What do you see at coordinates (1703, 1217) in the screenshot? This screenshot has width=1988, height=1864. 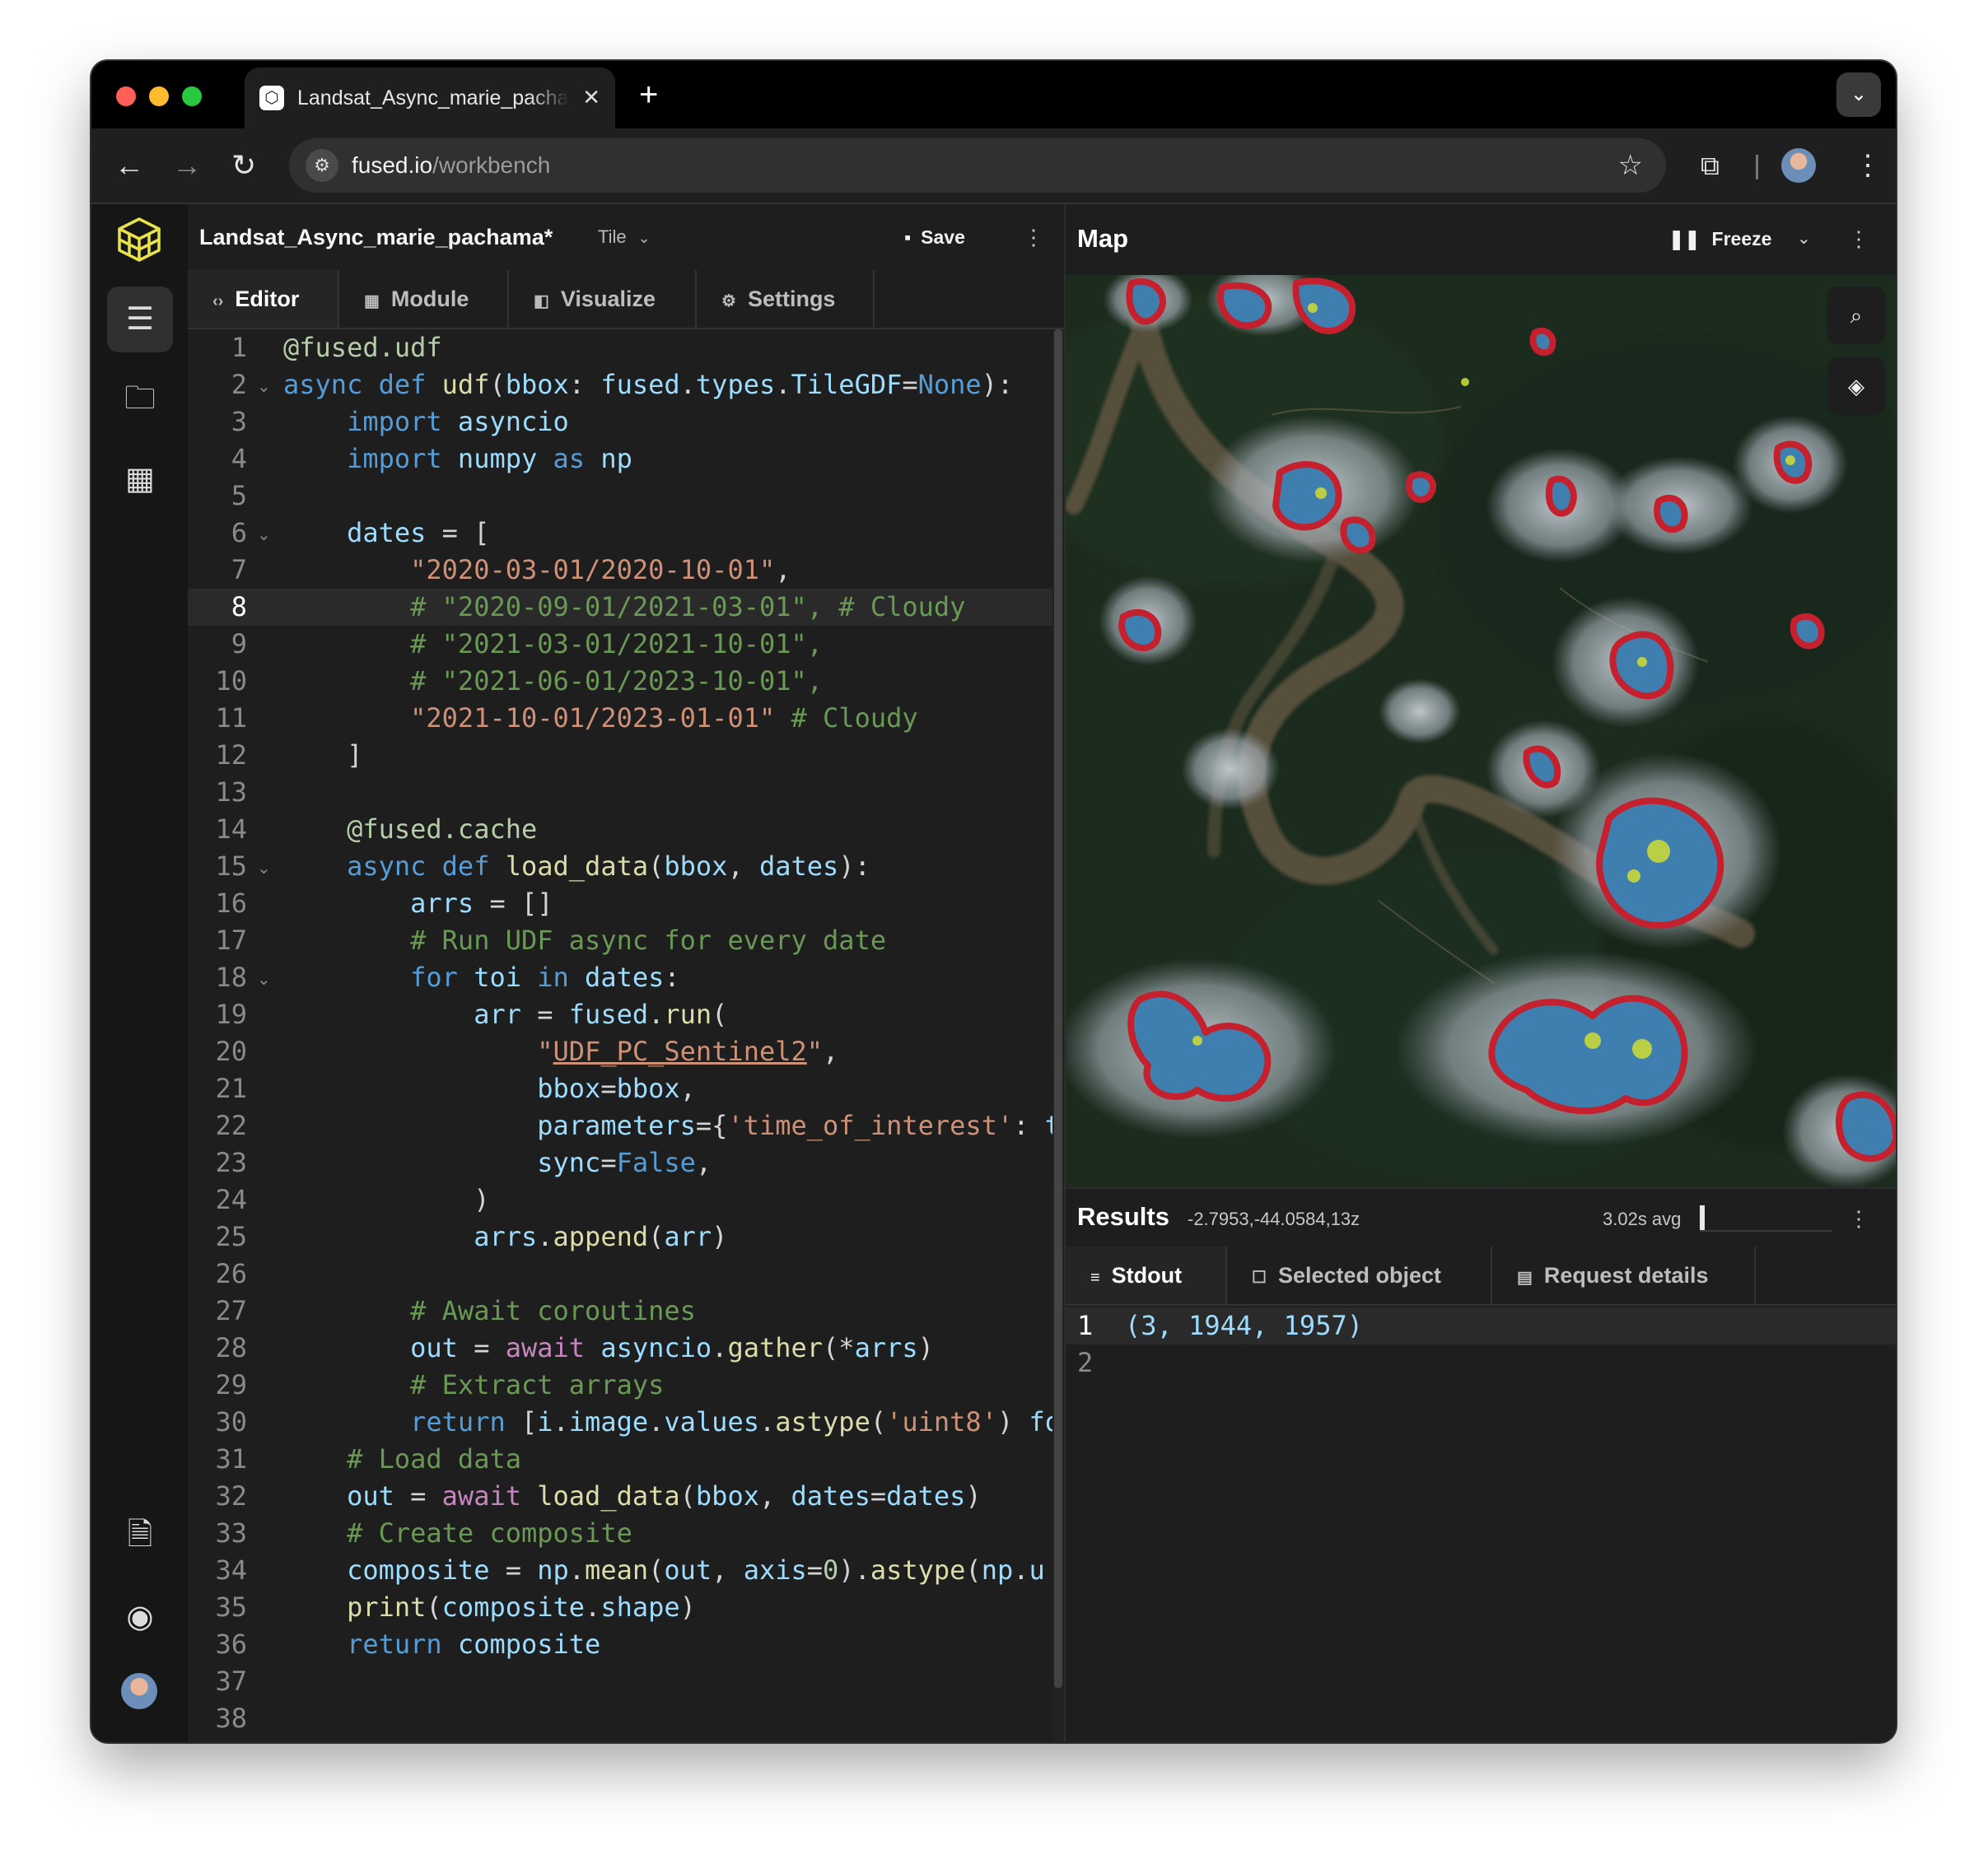 I see `avg-time-fill` at bounding box center [1703, 1217].